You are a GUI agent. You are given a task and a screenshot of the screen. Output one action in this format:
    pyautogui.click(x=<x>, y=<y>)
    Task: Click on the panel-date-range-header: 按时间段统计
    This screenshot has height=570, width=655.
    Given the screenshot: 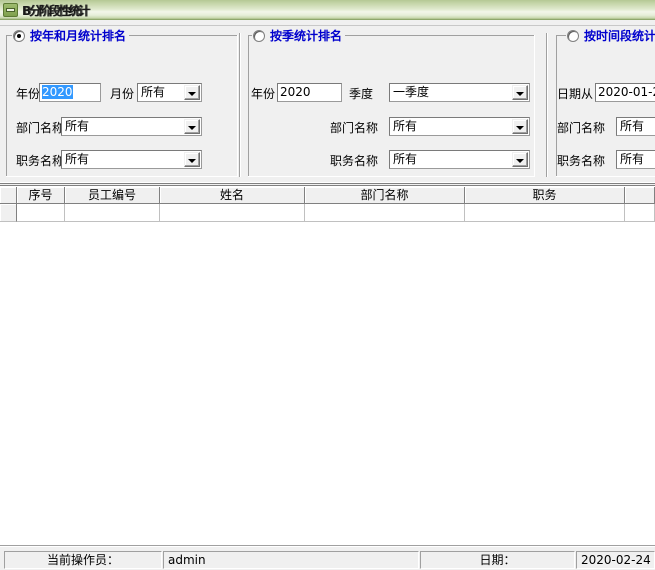 What is the action you would take?
    pyautogui.click(x=610, y=35)
    